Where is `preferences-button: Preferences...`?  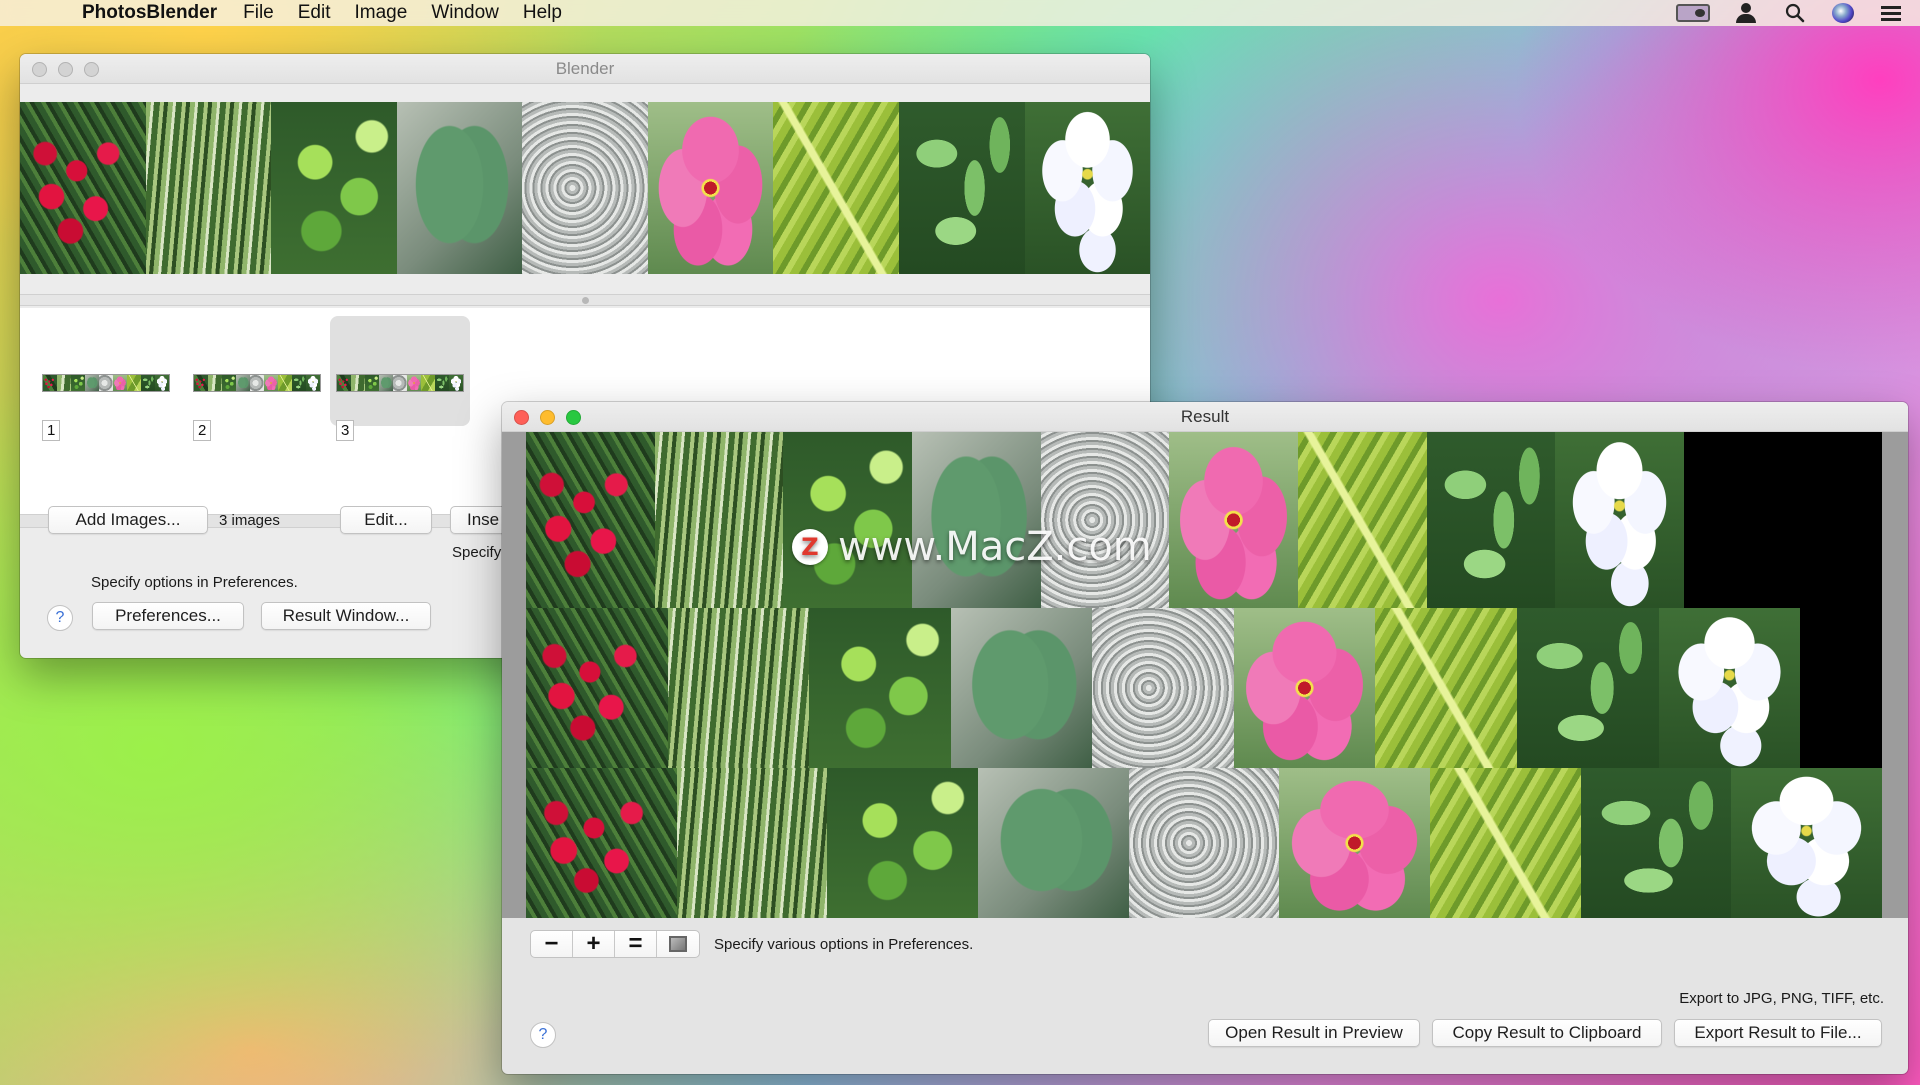 preferences-button: Preferences... is located at coordinates (168, 616).